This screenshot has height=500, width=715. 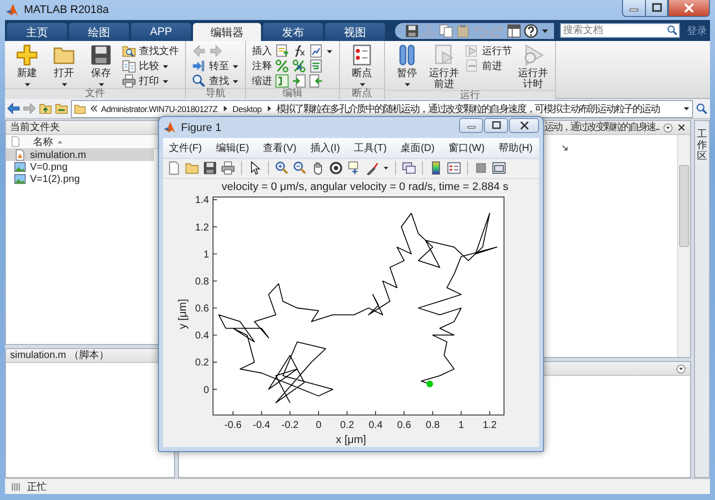 I want to click on file-item: V=1(2).png, so click(x=80, y=179).